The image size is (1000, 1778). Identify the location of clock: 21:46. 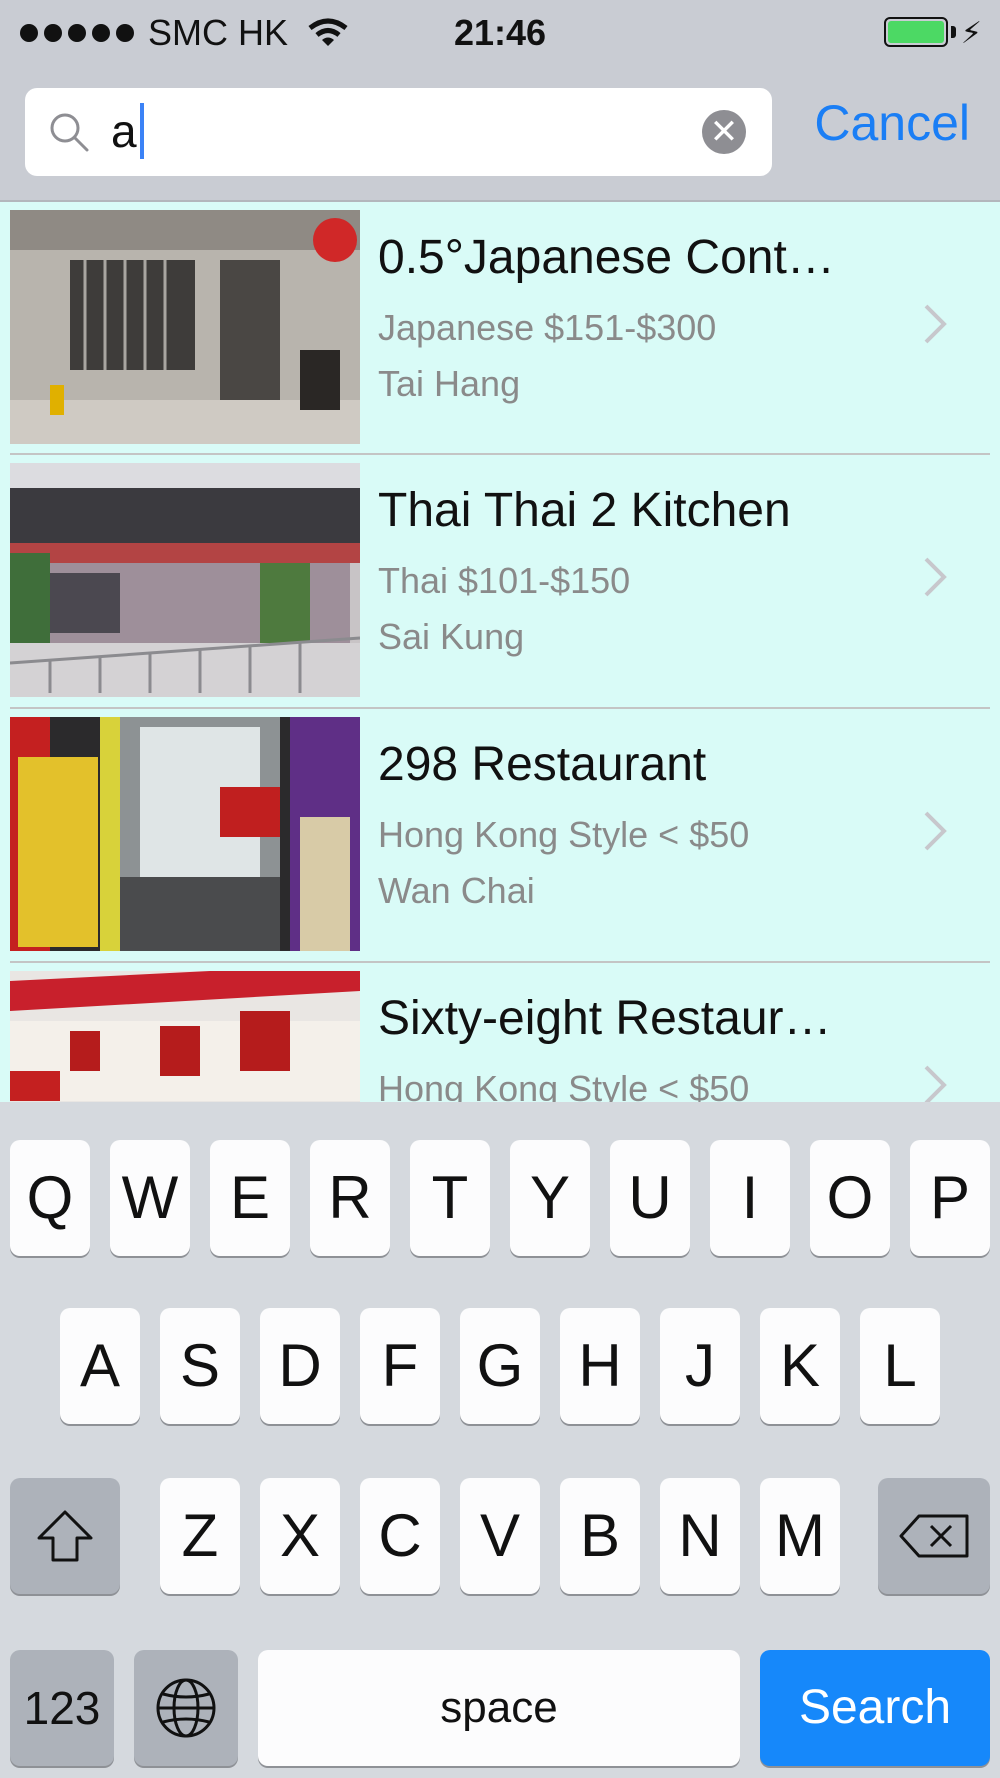
(500, 32).